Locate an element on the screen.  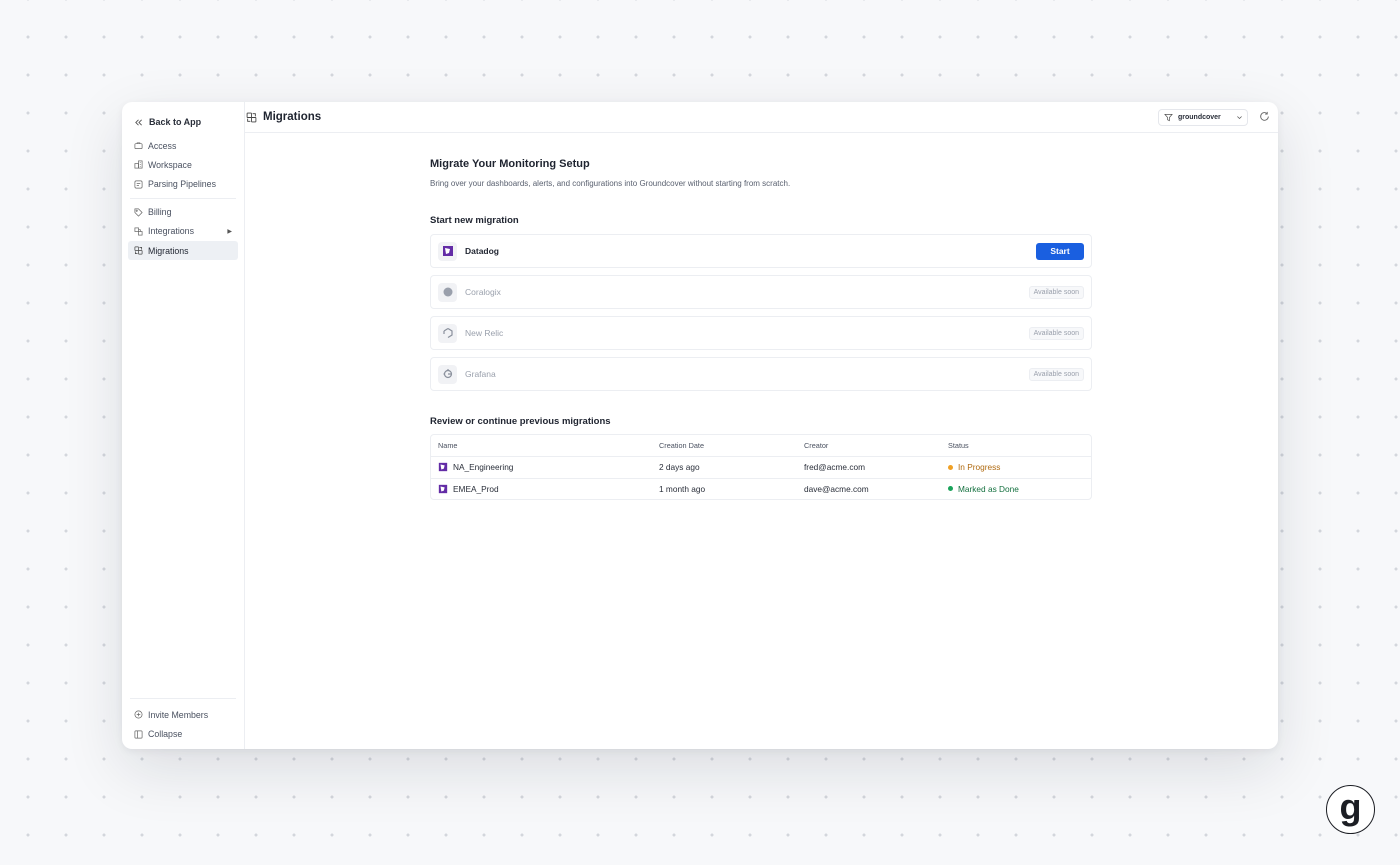
migration-name-cell: EMEA_Prod is located at coordinates (545, 489).